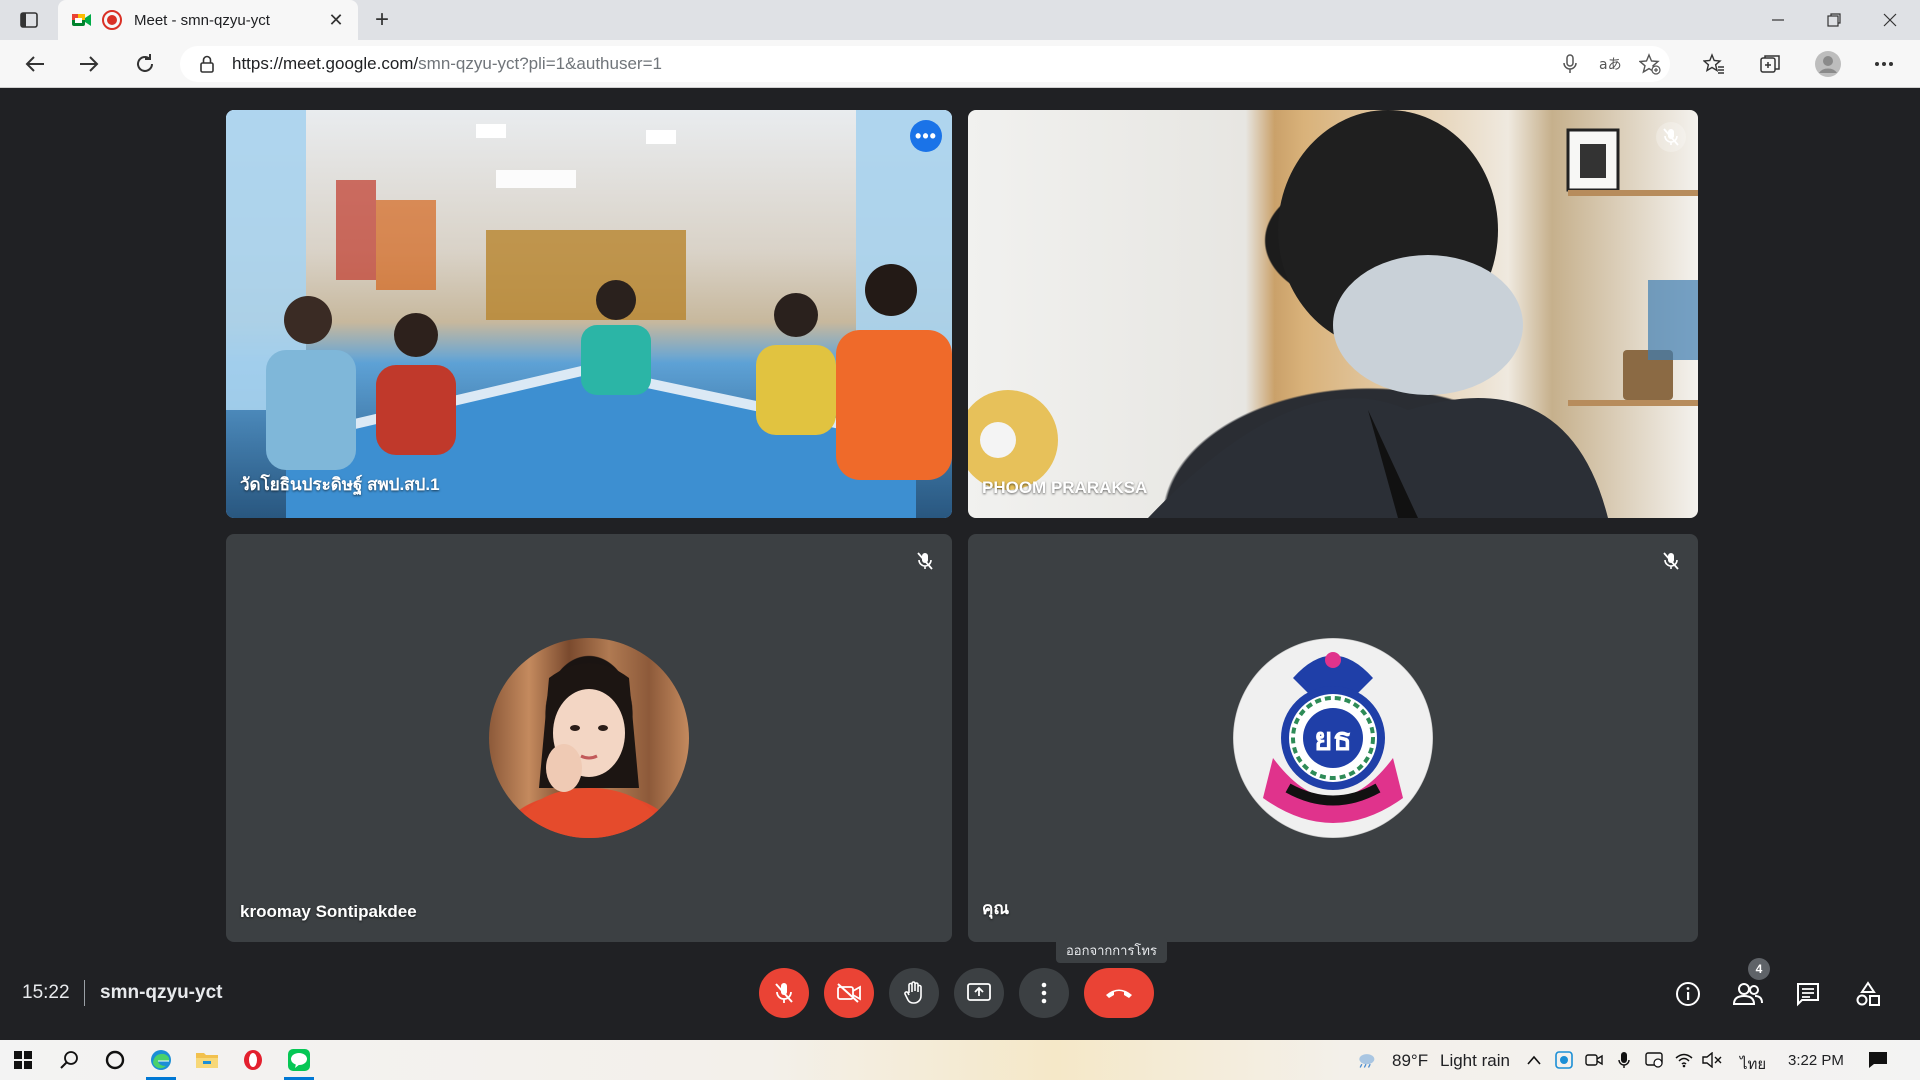 The image size is (1920, 1080). I want to click on leave-call-tooltip: ออกจากการโทร, so click(1111, 950).